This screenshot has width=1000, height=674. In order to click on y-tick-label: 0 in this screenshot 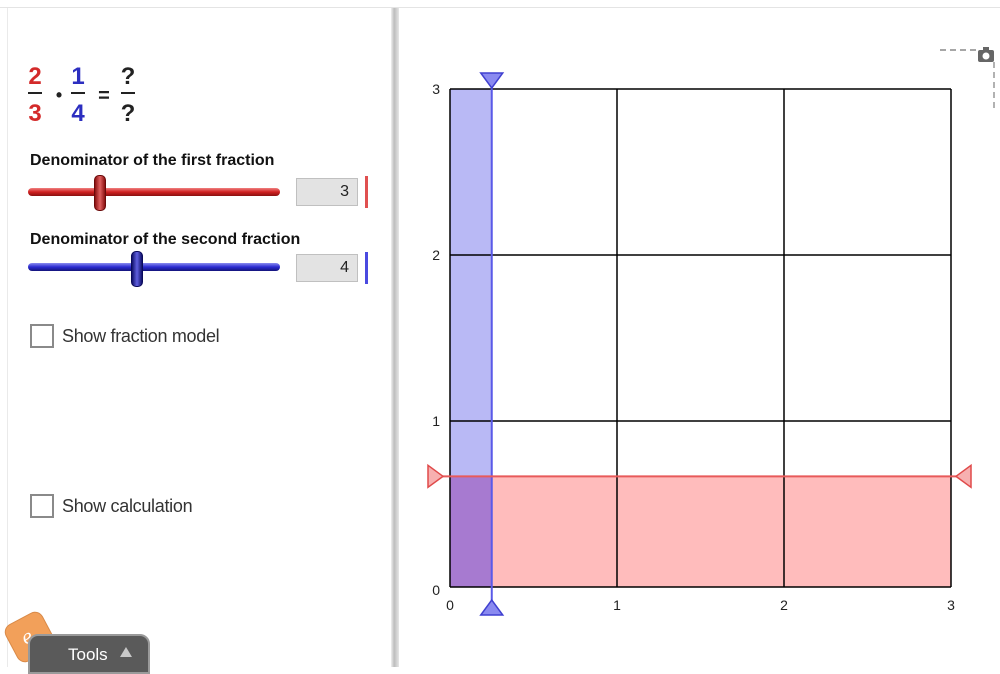, I will do `click(436, 590)`.